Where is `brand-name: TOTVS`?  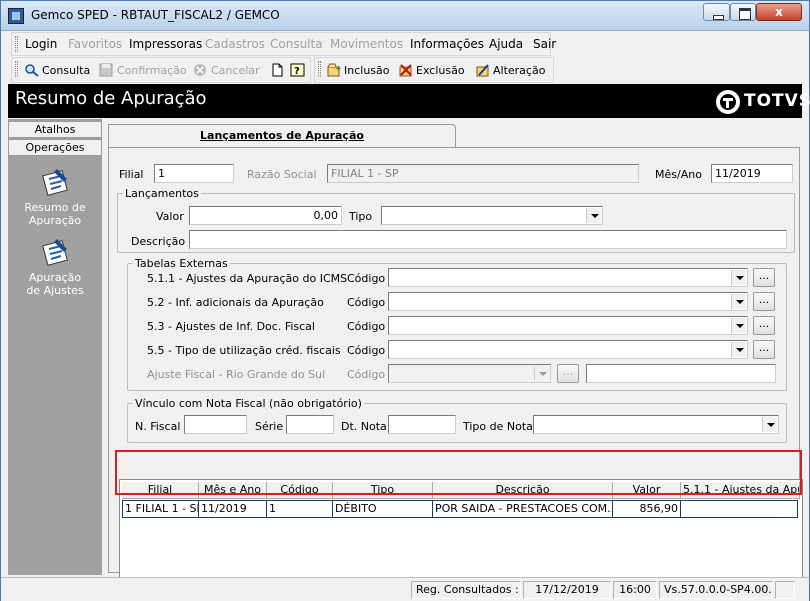 brand-name: TOTVS is located at coordinates (777, 101).